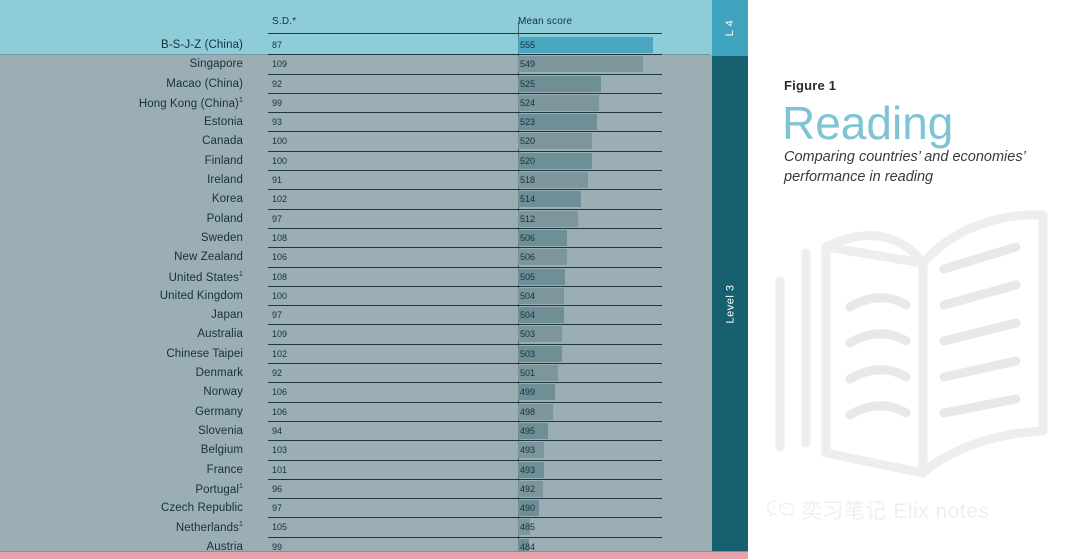  I want to click on row-country-label: Portugal1, so click(219, 489).